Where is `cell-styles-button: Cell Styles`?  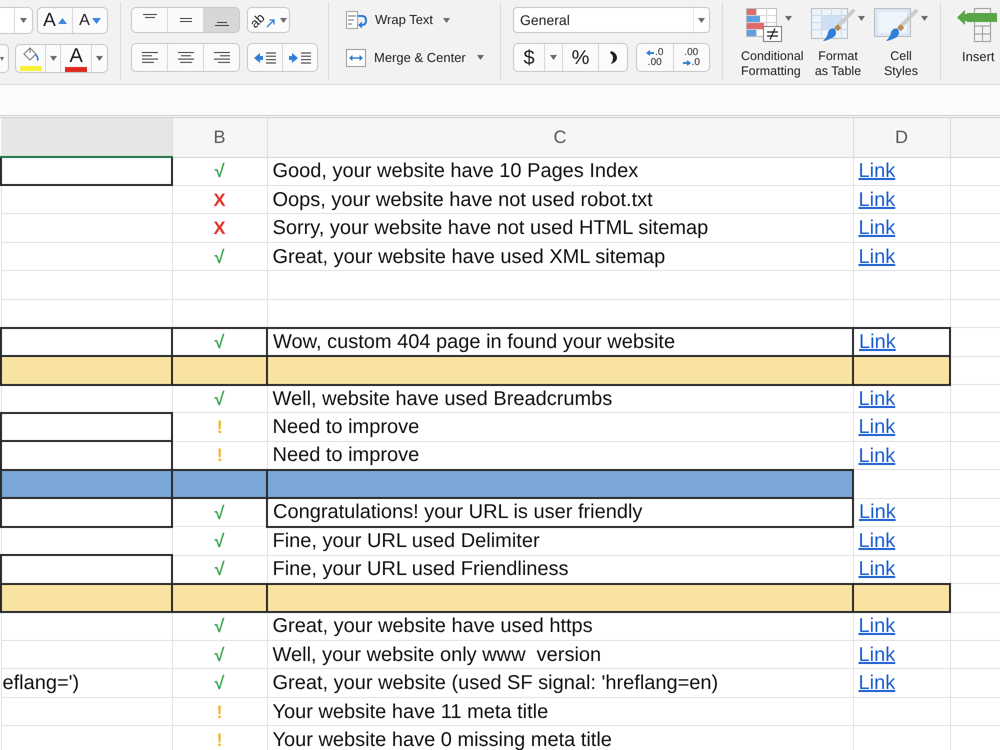
cell-styles-button: Cell Styles is located at coordinates (901, 42).